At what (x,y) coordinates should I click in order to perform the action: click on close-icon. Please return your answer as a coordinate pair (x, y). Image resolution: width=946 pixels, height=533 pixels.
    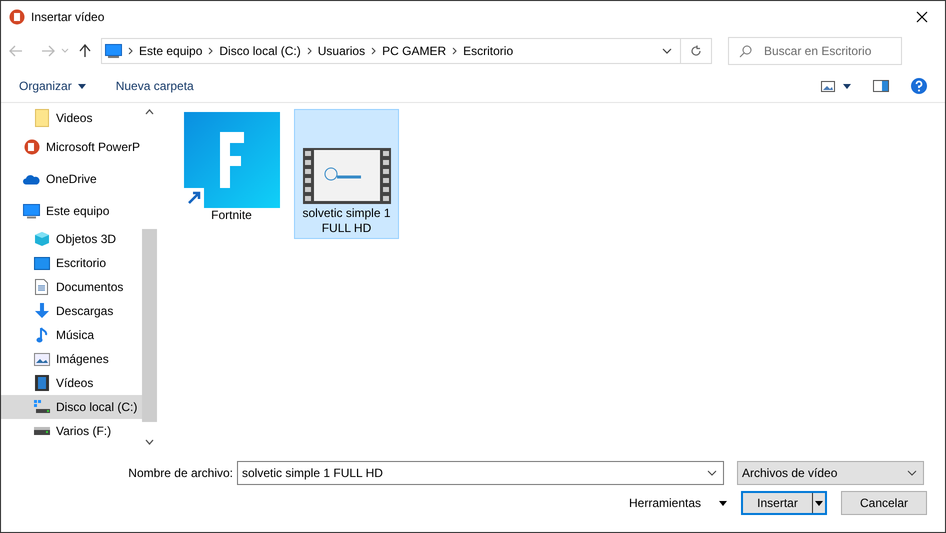
    Looking at the image, I should click on (922, 16).